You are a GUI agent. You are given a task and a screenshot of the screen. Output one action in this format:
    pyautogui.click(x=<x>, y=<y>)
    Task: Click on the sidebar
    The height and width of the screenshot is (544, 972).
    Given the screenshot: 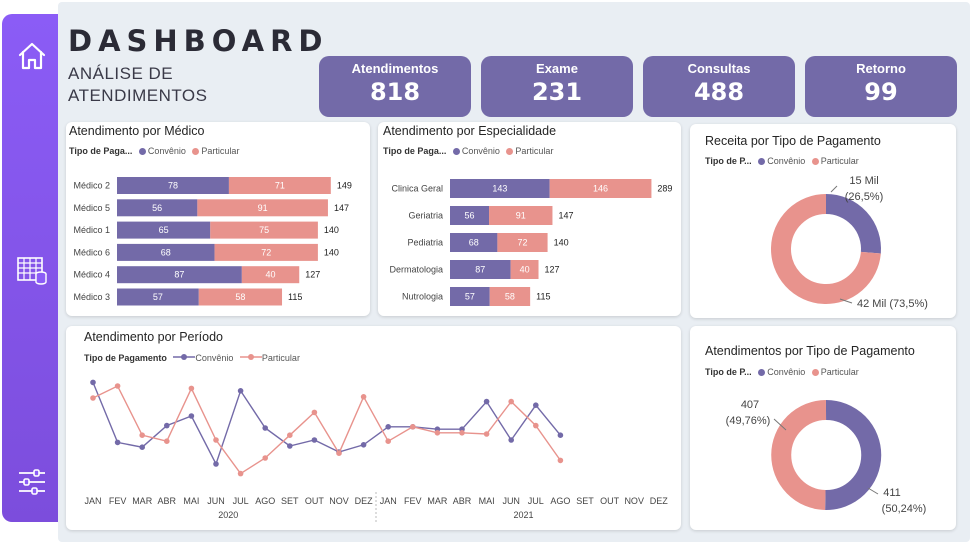 What is the action you would take?
    pyautogui.click(x=31, y=268)
    